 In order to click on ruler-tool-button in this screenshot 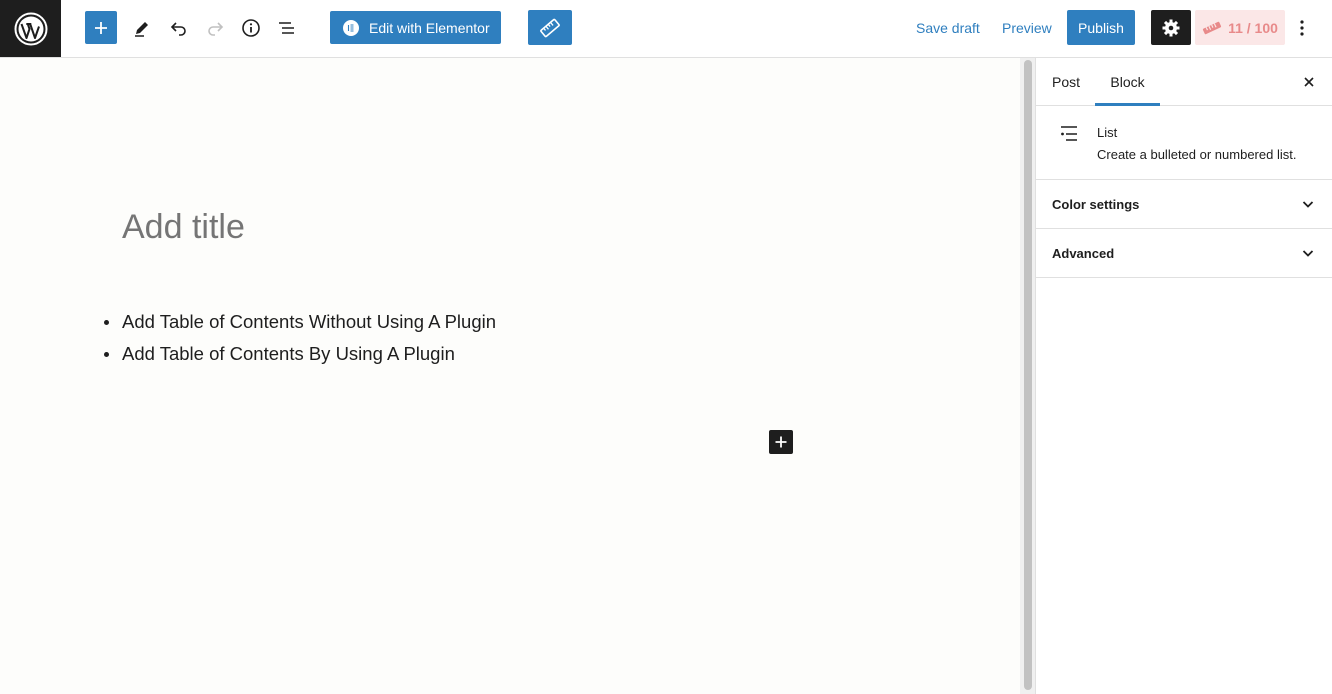, I will do `click(550, 27)`.